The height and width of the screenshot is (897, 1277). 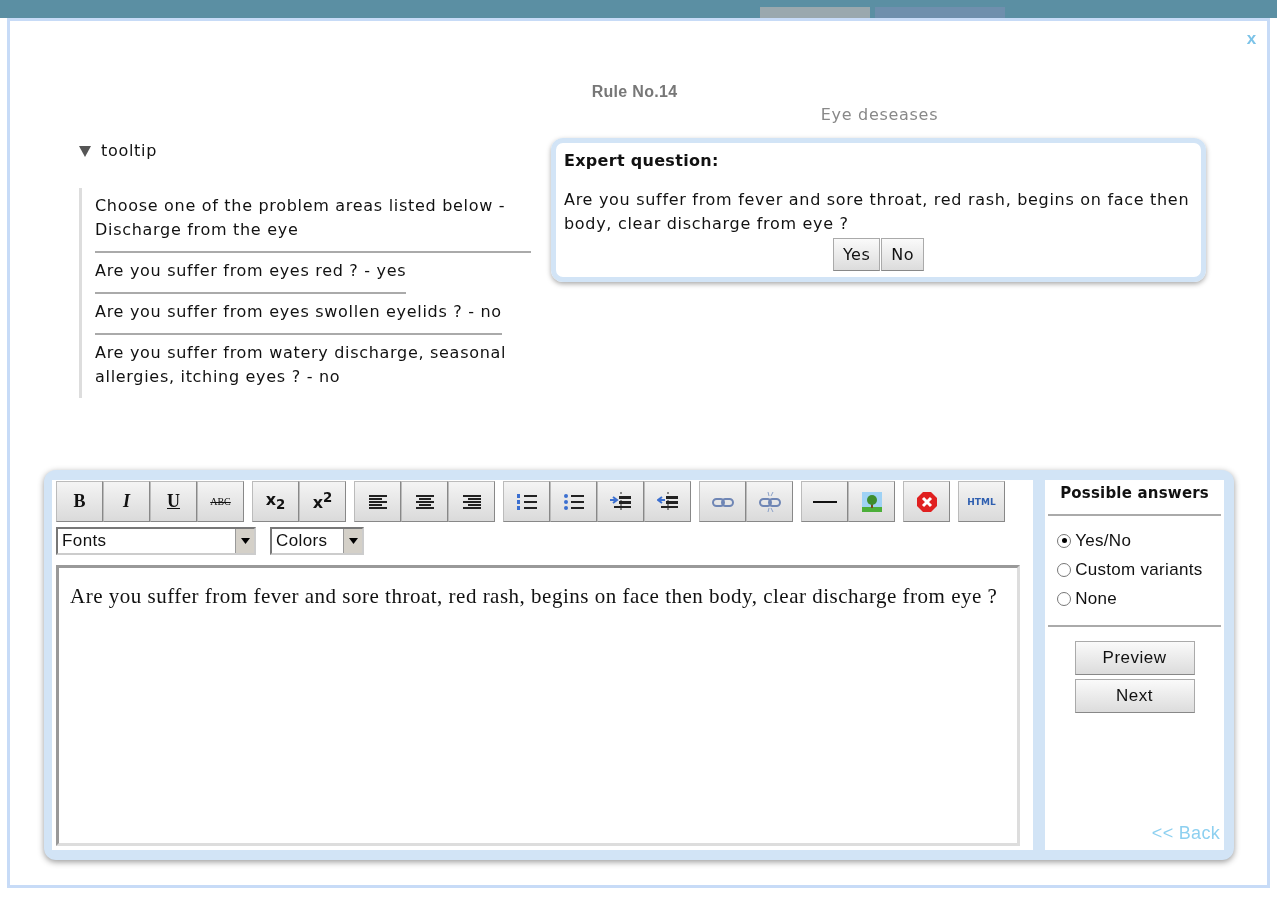 I want to click on remove-button, so click(x=926, y=501).